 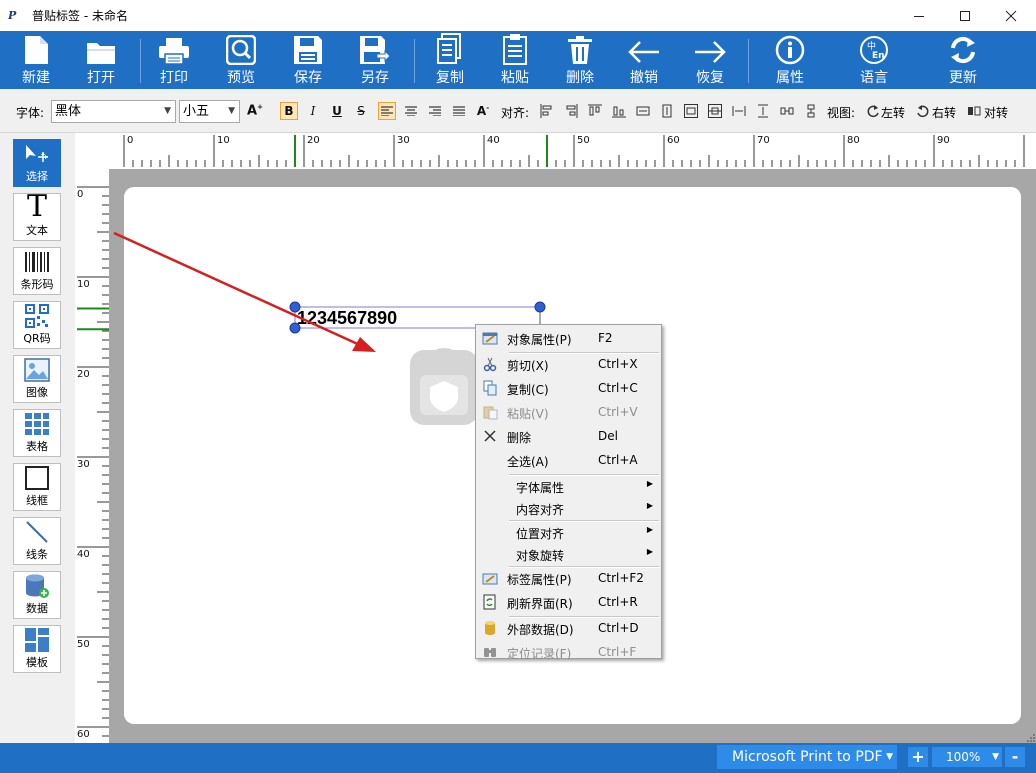 I want to click on zoom-select: 100% ▼, so click(x=967, y=757).